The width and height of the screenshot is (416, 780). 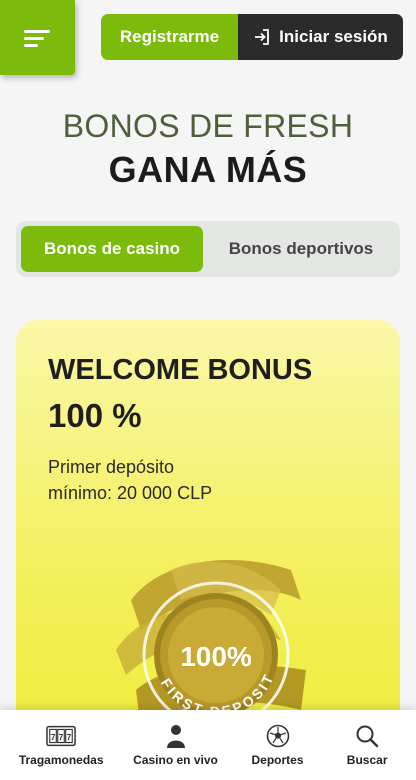 I want to click on nav-search: Buscar, so click(x=367, y=745).